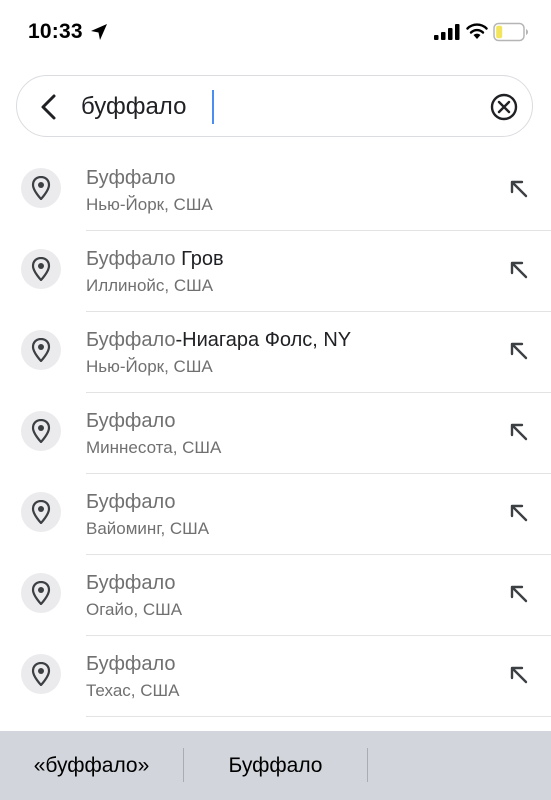  Describe the element at coordinates (148, 528) in the screenshot. I see `result-subtitle: Вайоминг, США` at that location.